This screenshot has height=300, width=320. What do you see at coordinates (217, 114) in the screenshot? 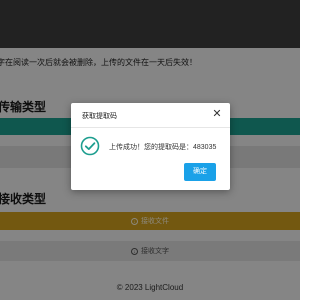
I see `close-icon: ✕` at bounding box center [217, 114].